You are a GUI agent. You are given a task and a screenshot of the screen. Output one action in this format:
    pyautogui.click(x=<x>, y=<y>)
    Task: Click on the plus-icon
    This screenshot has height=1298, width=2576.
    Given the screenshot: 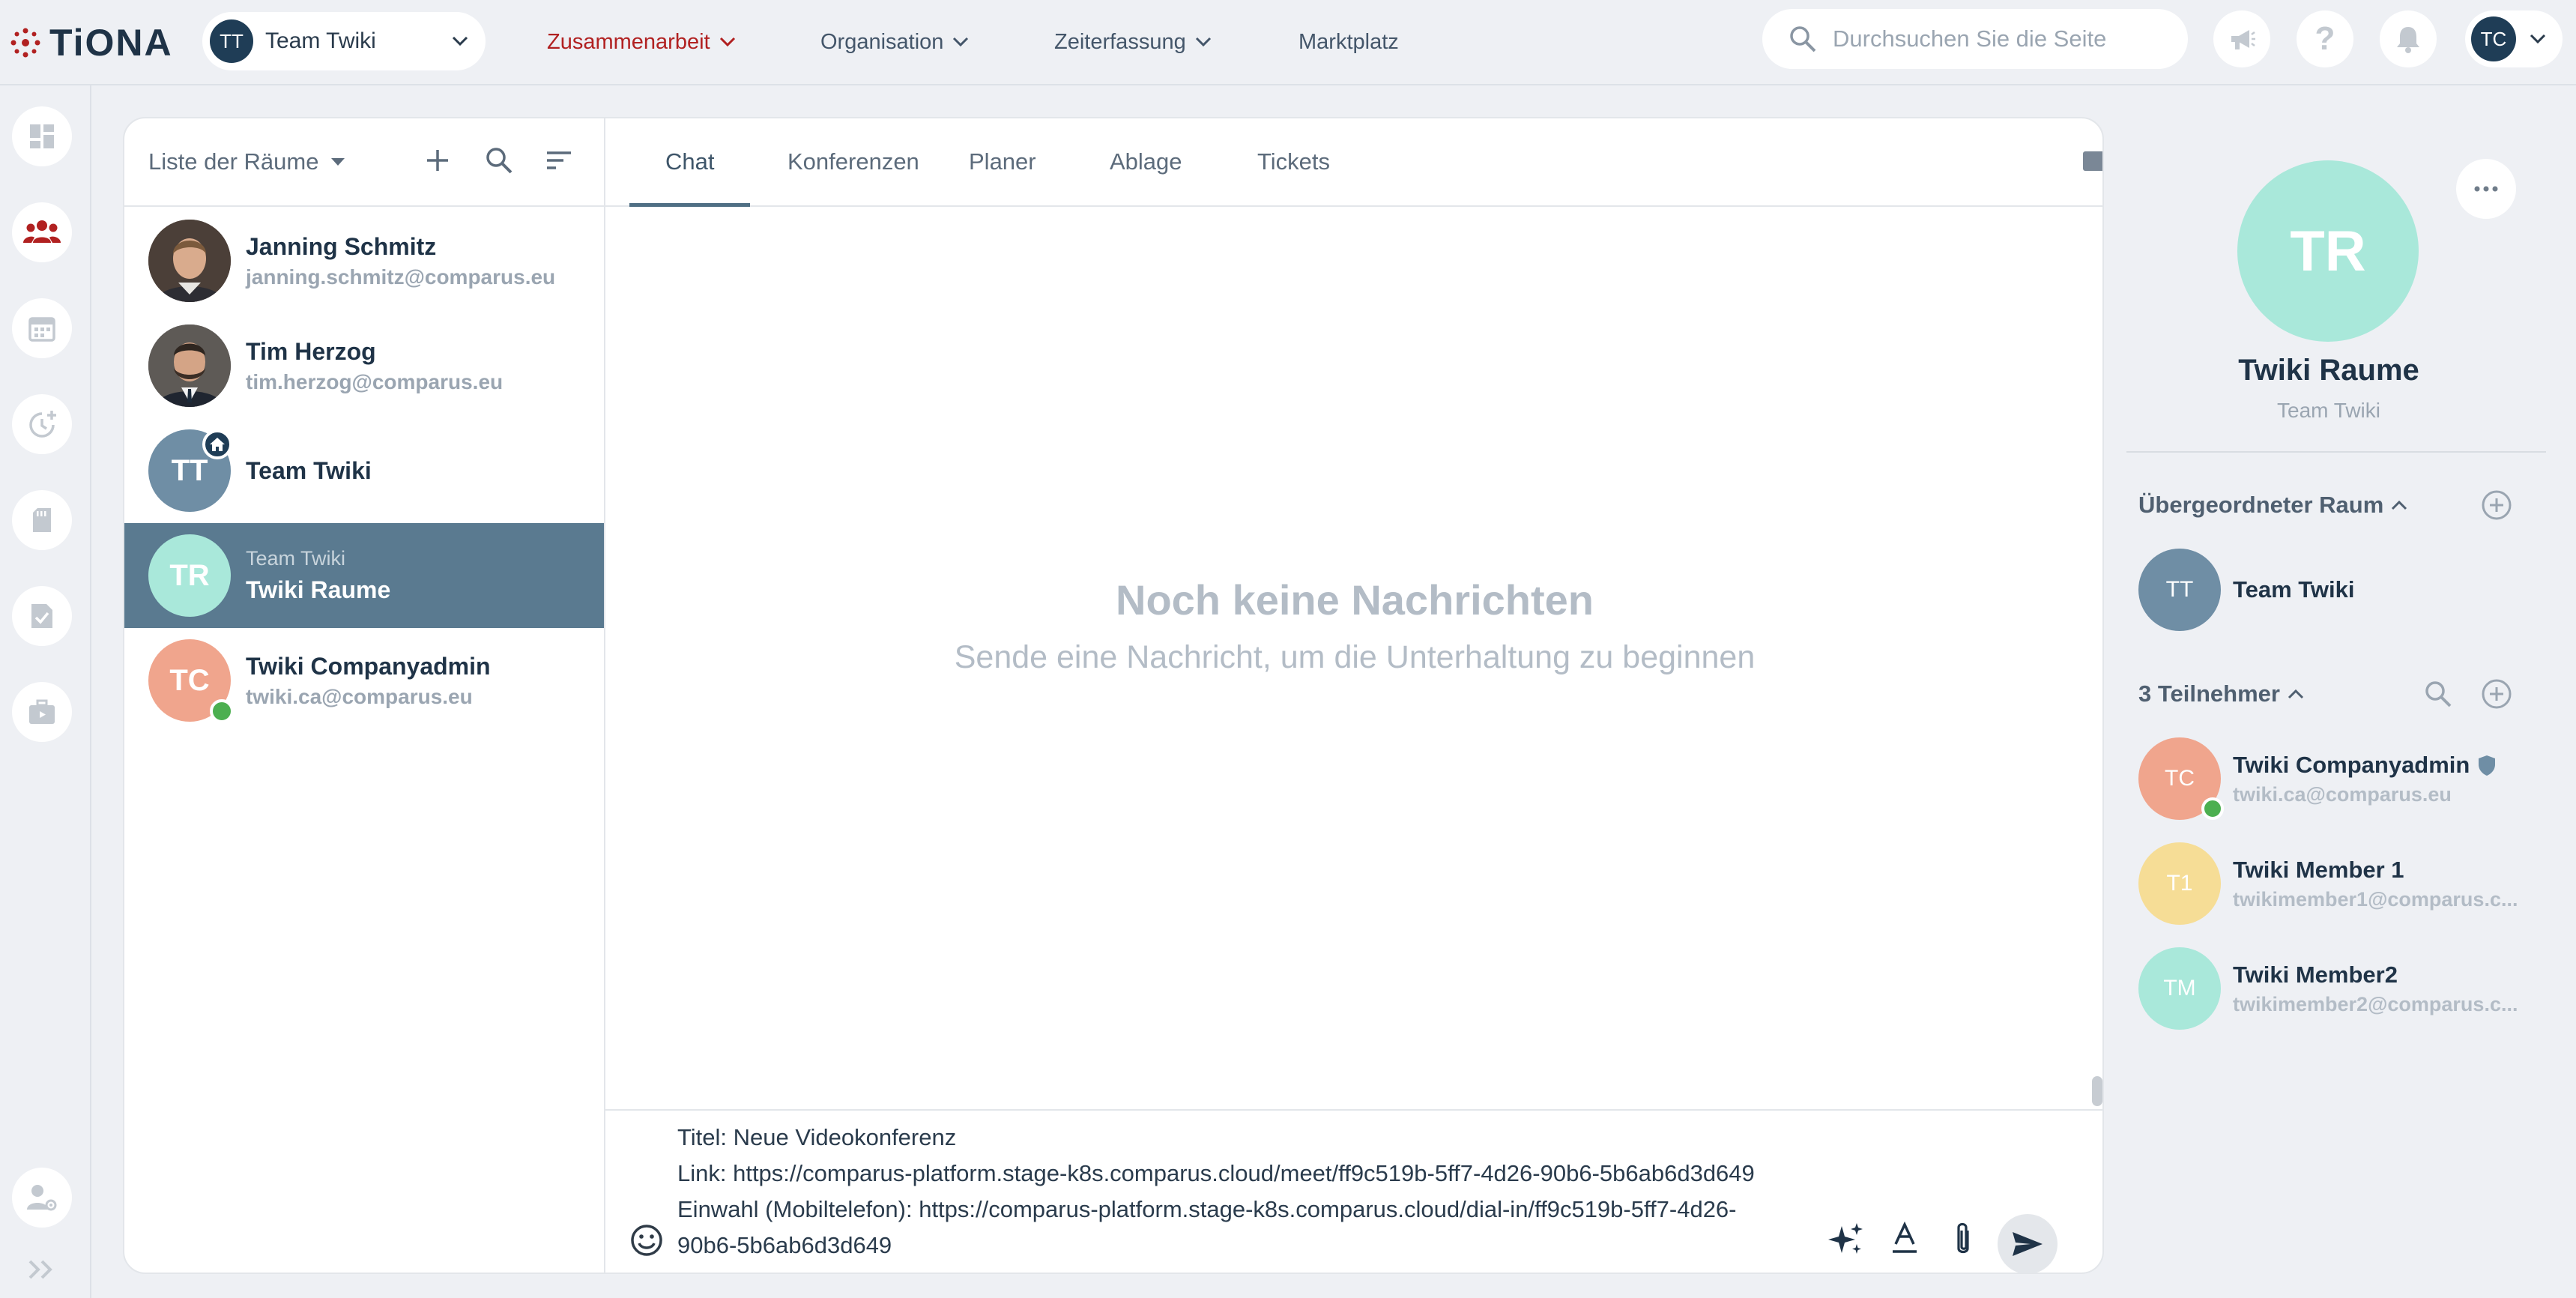 What is the action you would take?
    pyautogui.click(x=437, y=161)
    